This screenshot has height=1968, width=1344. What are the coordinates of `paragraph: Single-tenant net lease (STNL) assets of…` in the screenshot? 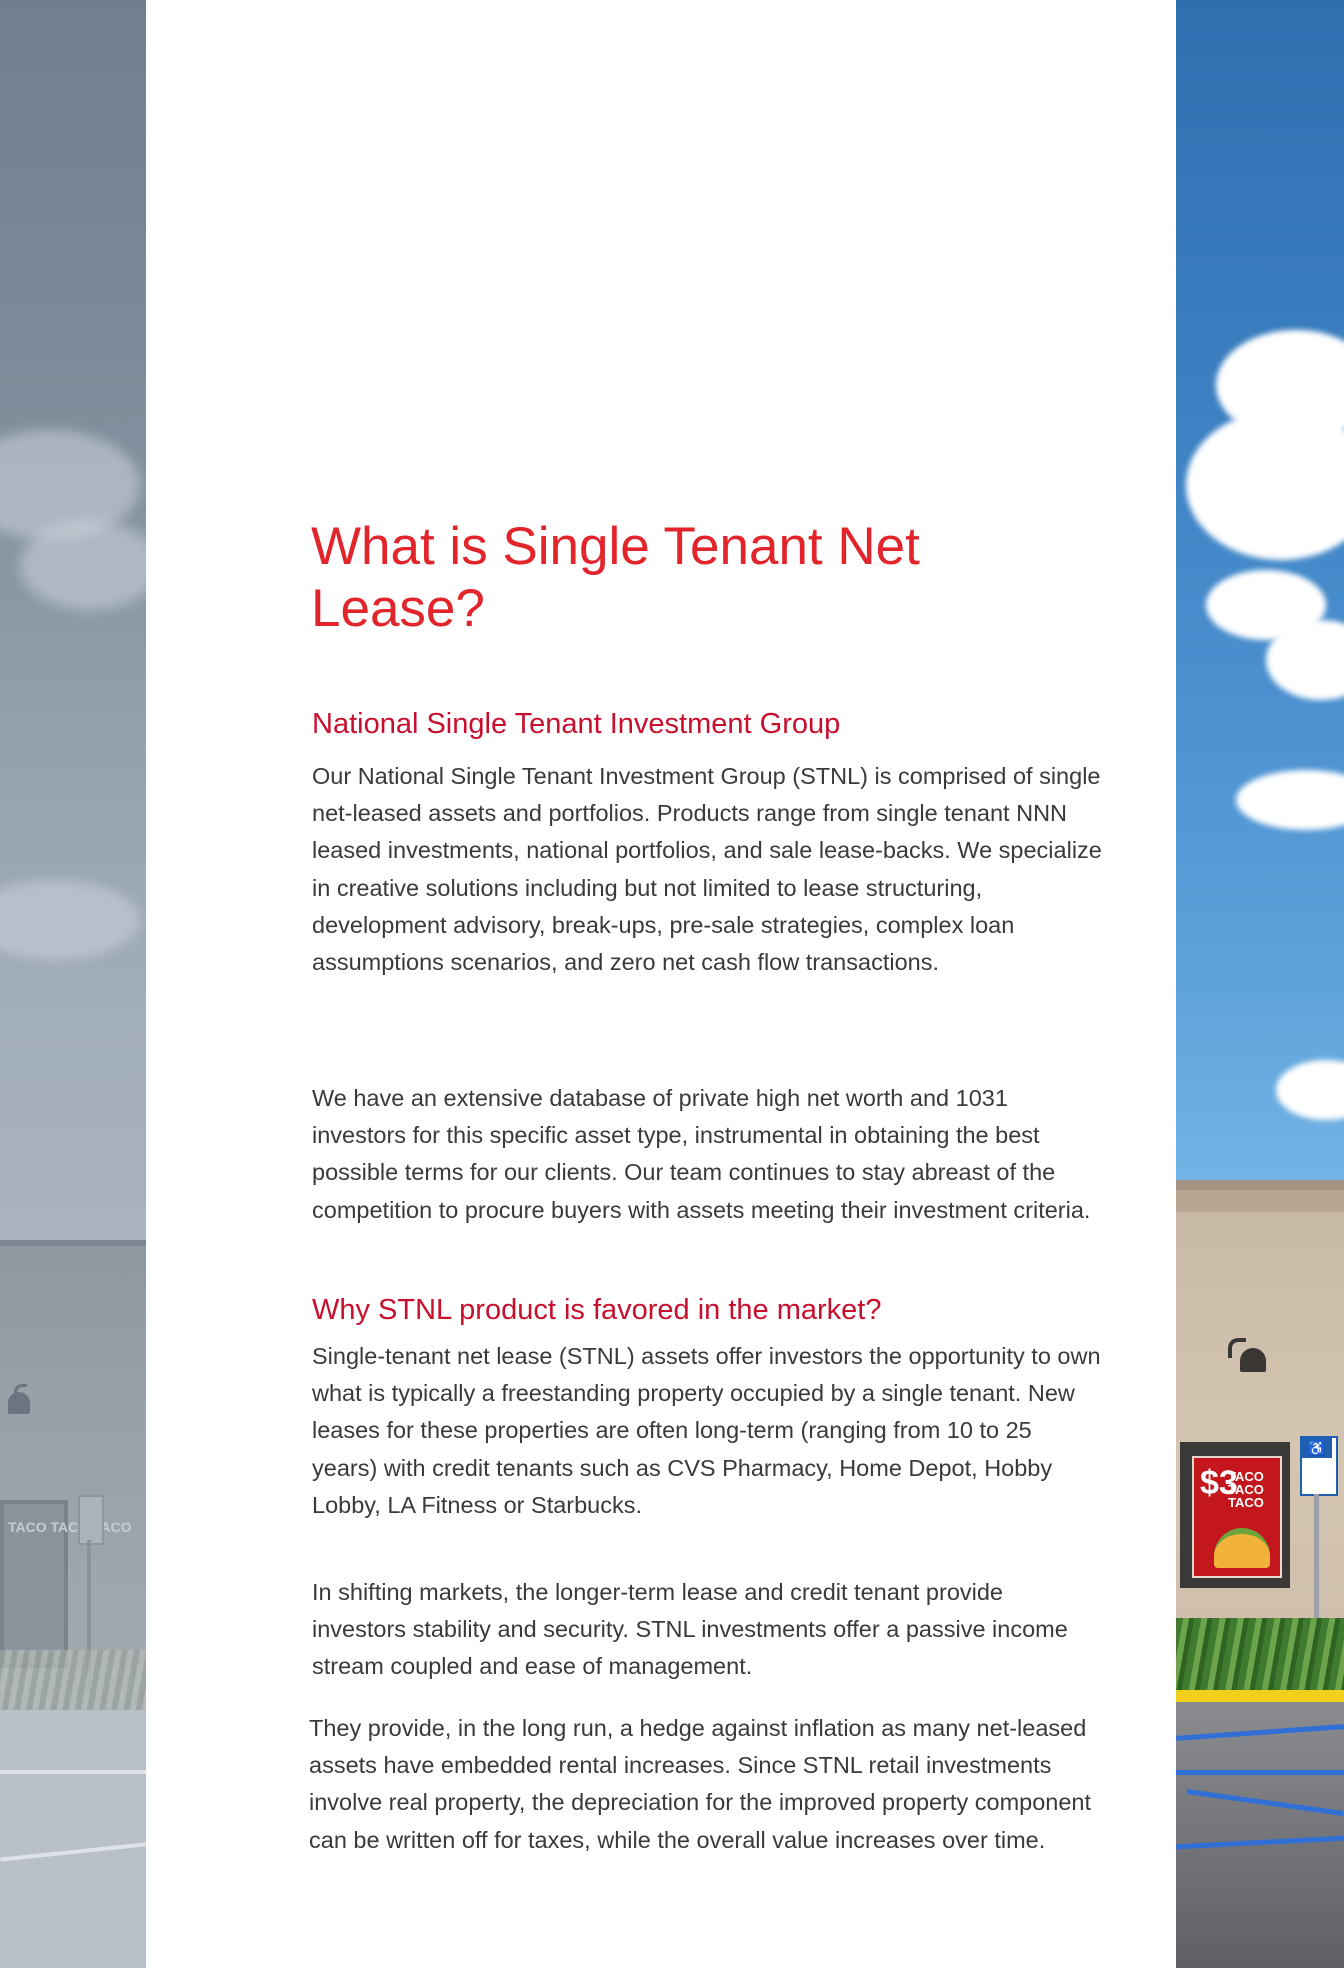 It's located at (706, 1430).